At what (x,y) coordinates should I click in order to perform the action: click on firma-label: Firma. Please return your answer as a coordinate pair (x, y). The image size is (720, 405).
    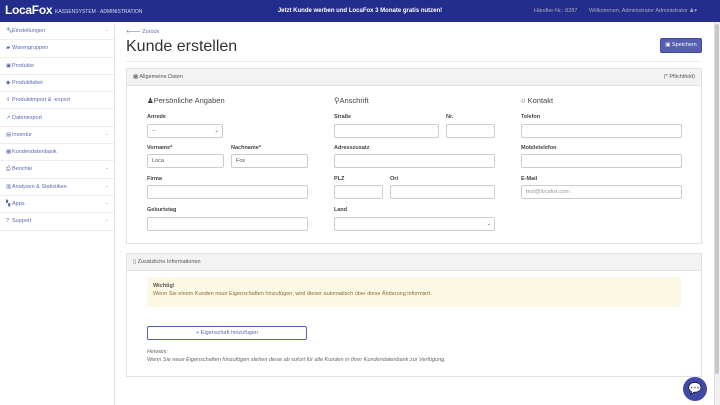
    Looking at the image, I should click on (154, 179).